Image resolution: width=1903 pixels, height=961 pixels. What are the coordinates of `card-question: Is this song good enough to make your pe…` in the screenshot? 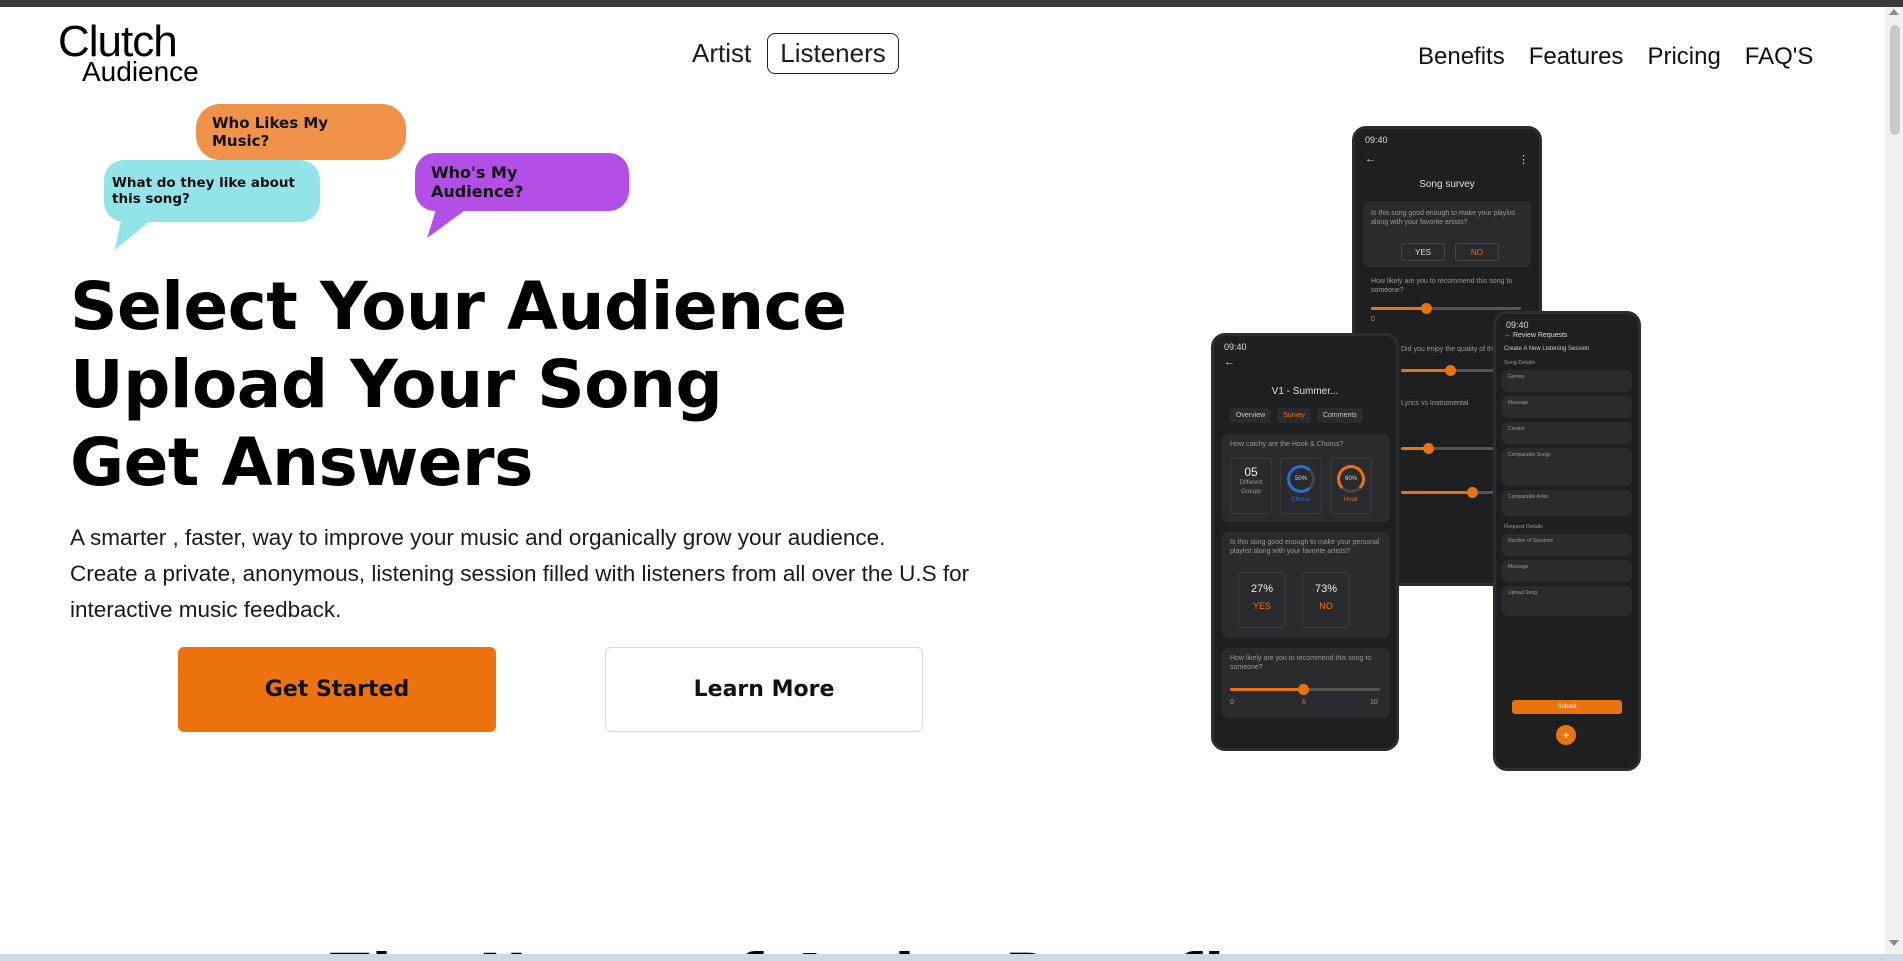 It's located at (1305, 547).